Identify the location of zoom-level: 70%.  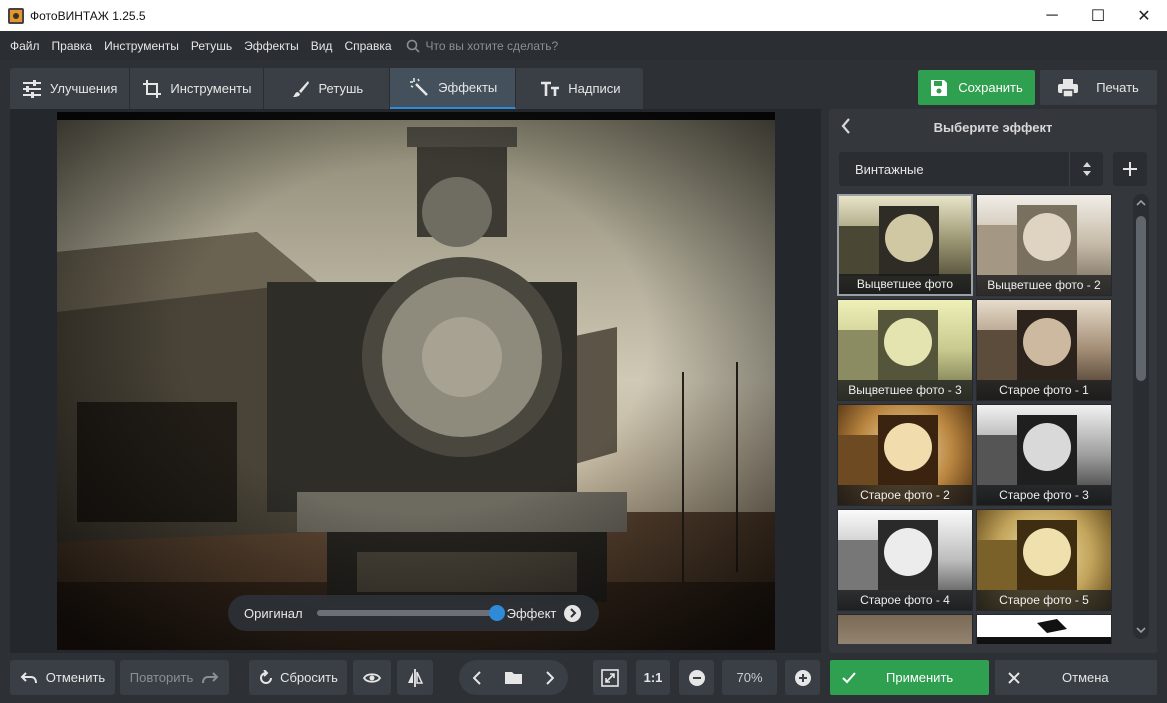
(749, 677).